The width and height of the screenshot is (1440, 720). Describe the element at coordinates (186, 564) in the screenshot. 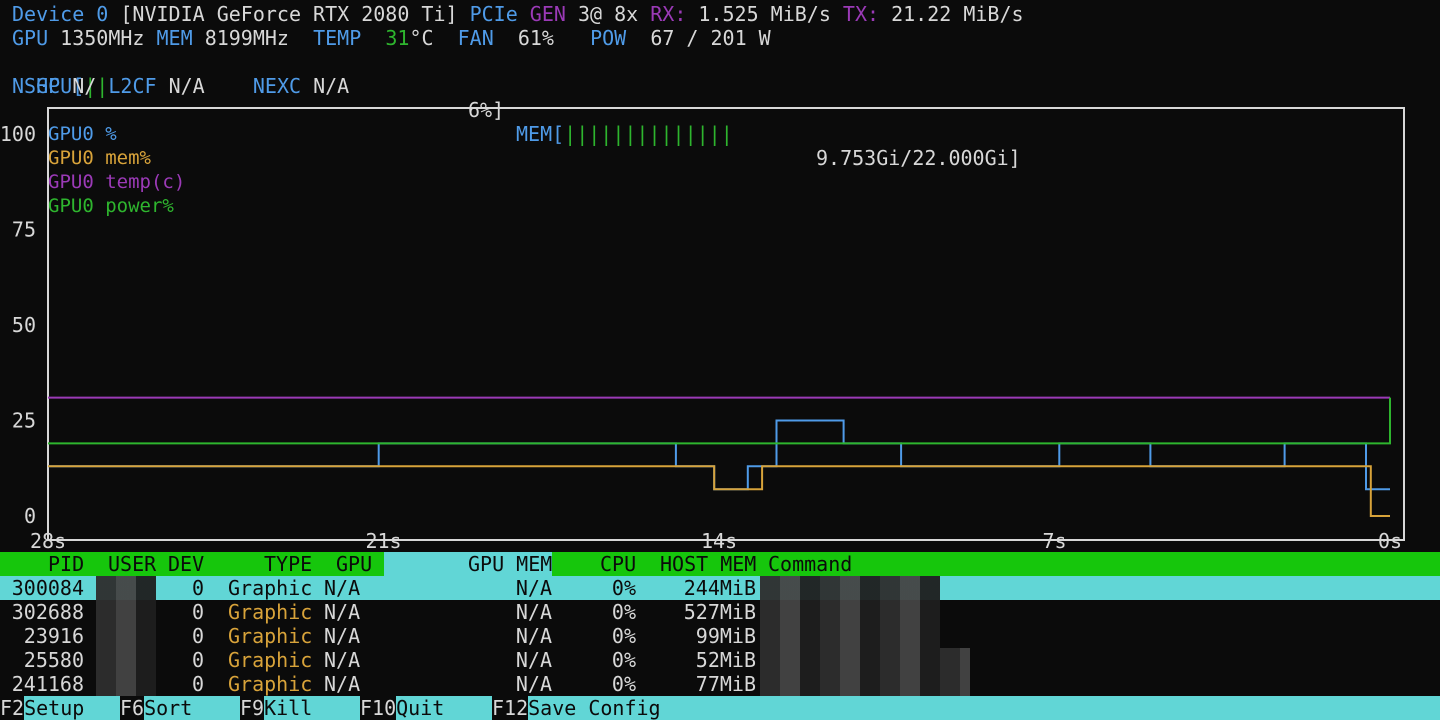

I see `header-dev: DEV` at that location.